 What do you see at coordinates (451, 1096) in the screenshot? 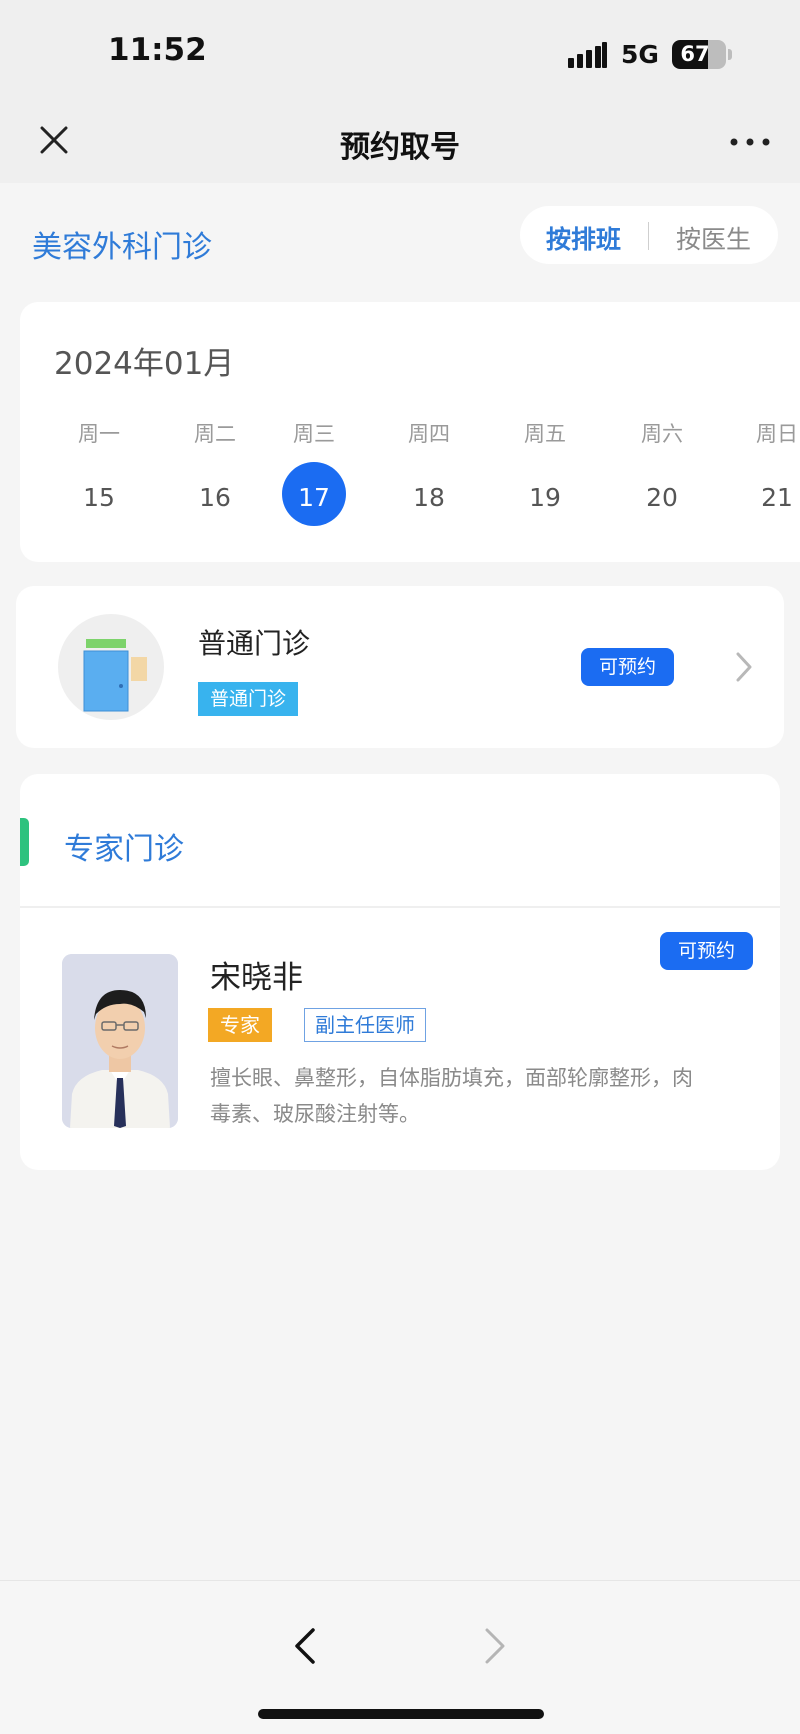
I see `doctor-description: 擅长眼、鼻整形，自体脂肪填充，面部轮廓整形，肉毒素、玻尿酸注射等。` at bounding box center [451, 1096].